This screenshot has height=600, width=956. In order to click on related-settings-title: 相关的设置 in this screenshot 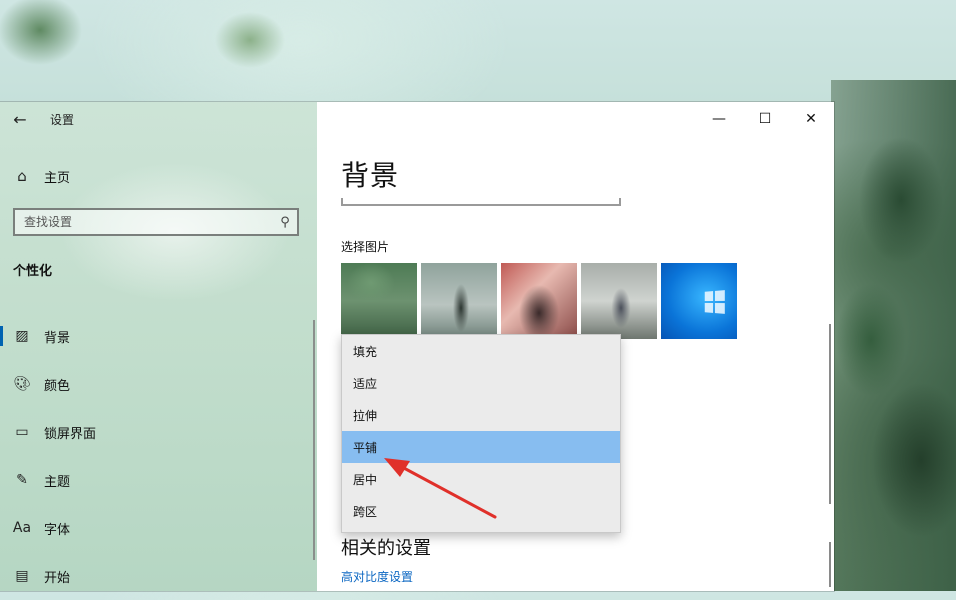, I will do `click(386, 548)`.